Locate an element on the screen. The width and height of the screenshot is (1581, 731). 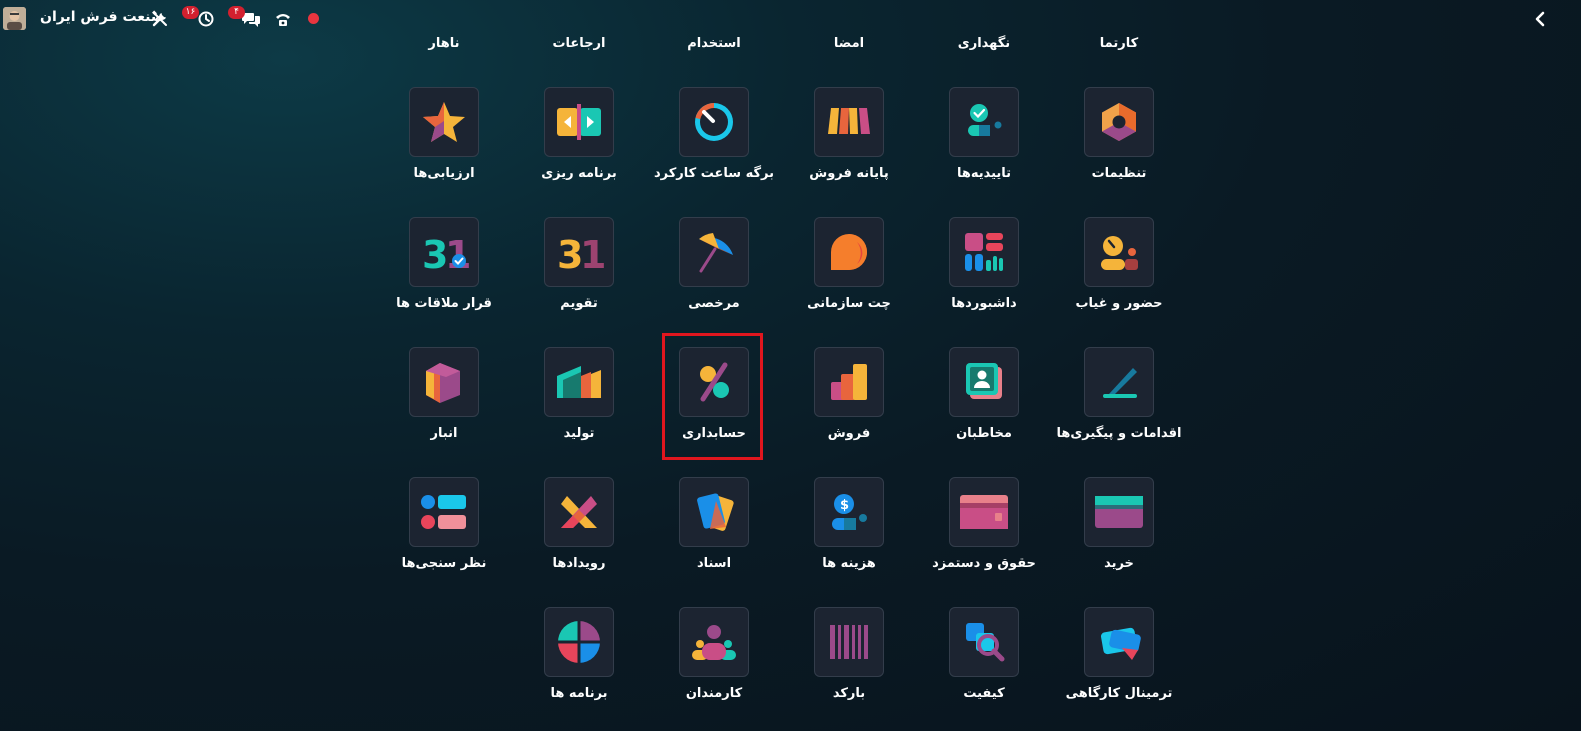
accounting-highlight is located at coordinates (712, 396).